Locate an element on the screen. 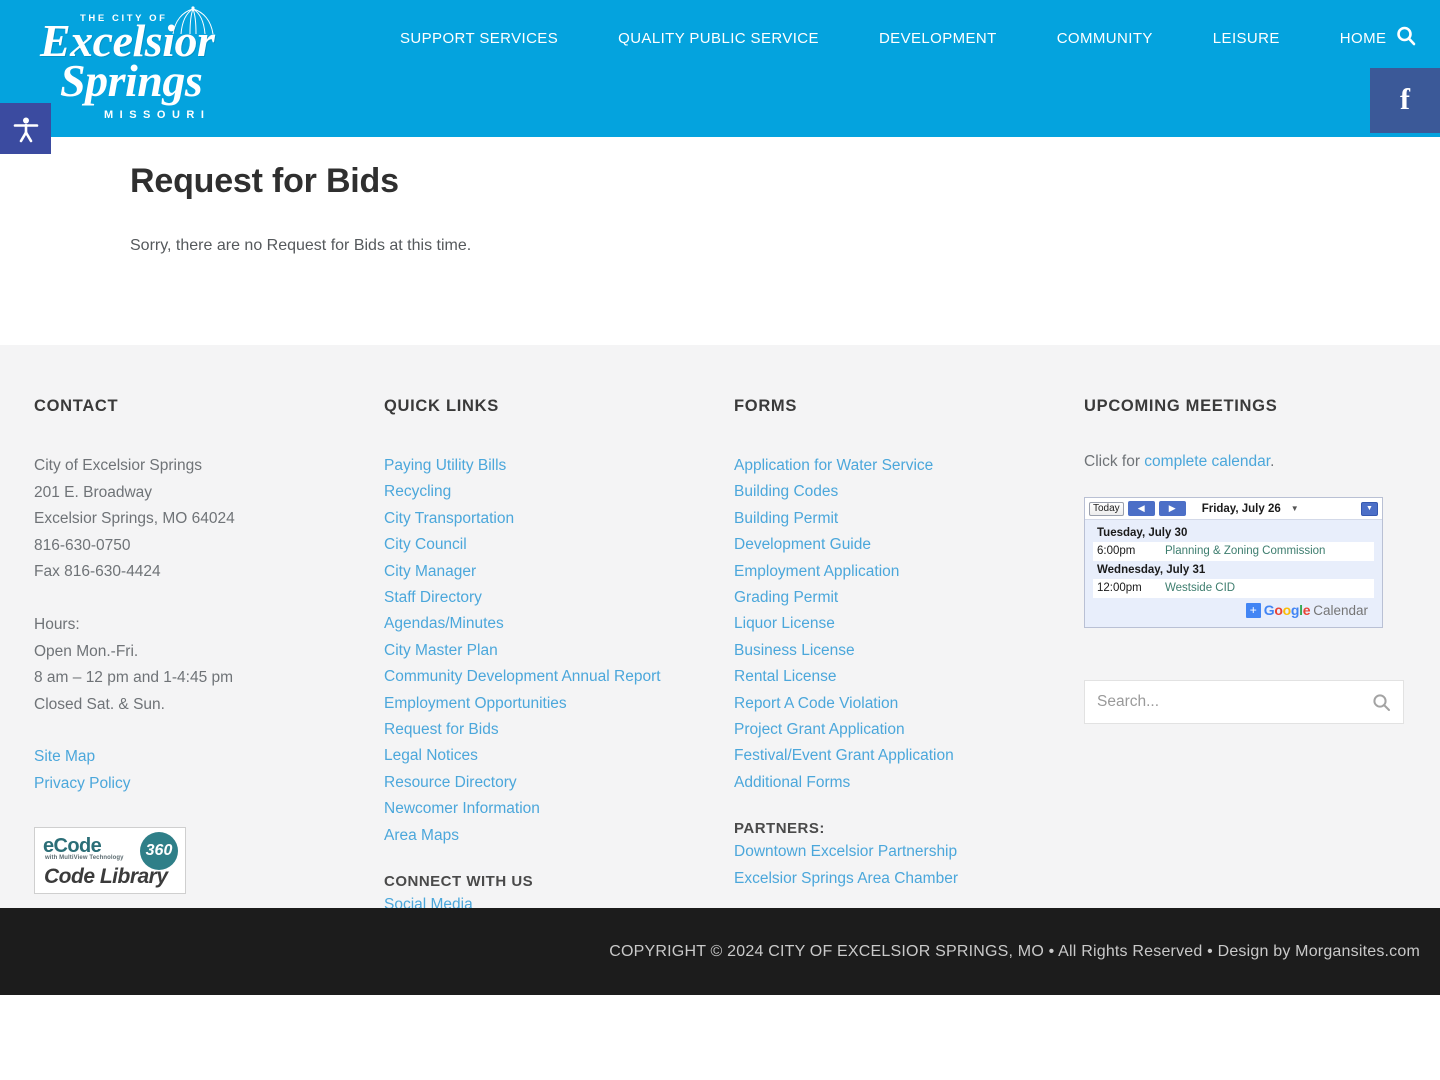  header-search-button is located at coordinates (1406, 36).